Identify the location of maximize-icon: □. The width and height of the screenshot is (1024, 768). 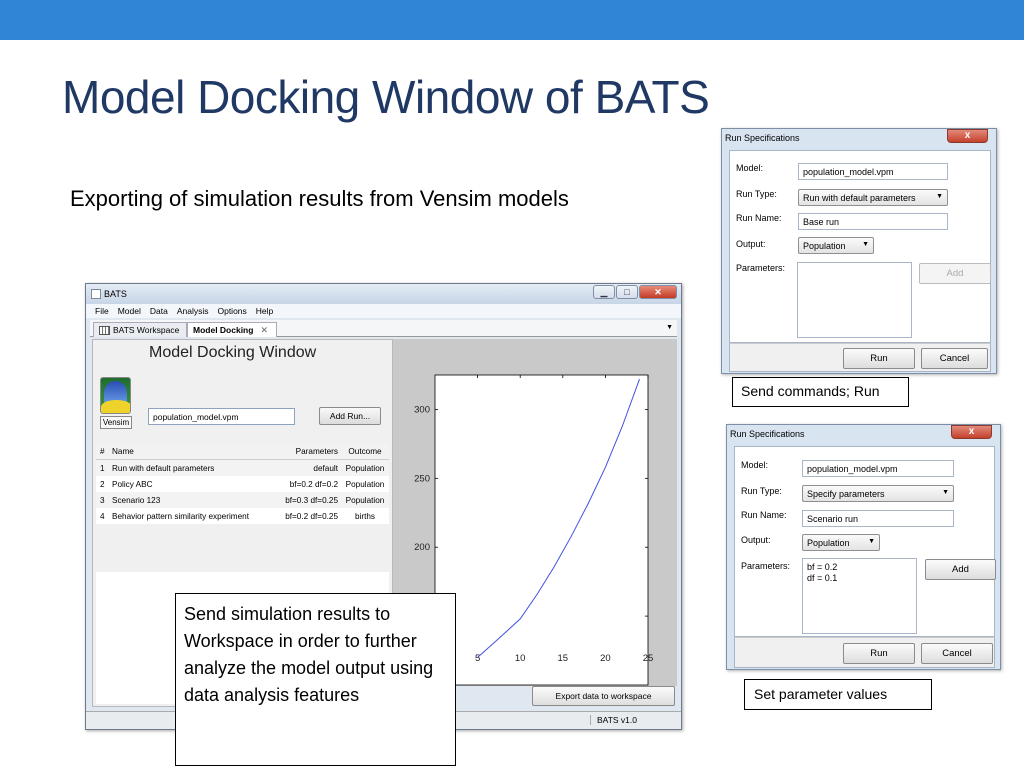
(627, 292).